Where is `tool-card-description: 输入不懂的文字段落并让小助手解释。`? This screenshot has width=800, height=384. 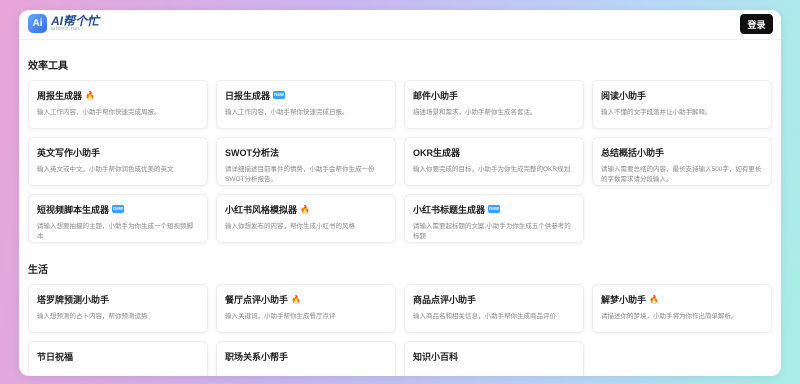 tool-card-description: 输入不懂的文字段落并让小助手解释。 is located at coordinates (656, 112).